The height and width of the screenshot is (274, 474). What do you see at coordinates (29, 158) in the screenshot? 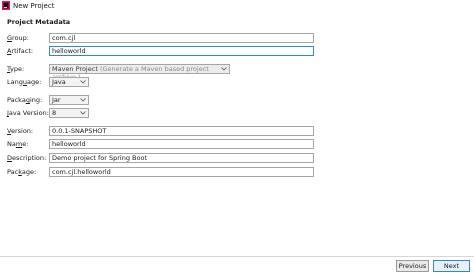
I see `description-label-text: escription:` at bounding box center [29, 158].